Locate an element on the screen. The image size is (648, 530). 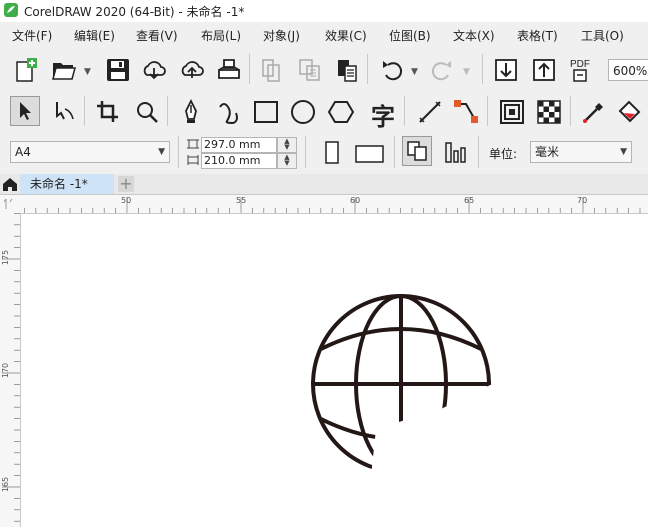
units-value: 毫米 is located at coordinates (547, 152).